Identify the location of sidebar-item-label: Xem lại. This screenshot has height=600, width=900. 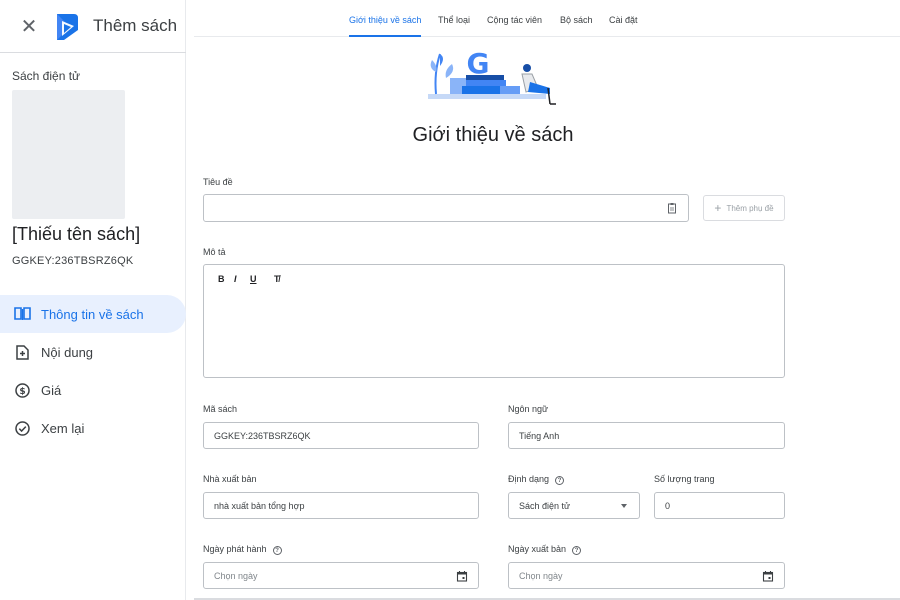
(63, 428).